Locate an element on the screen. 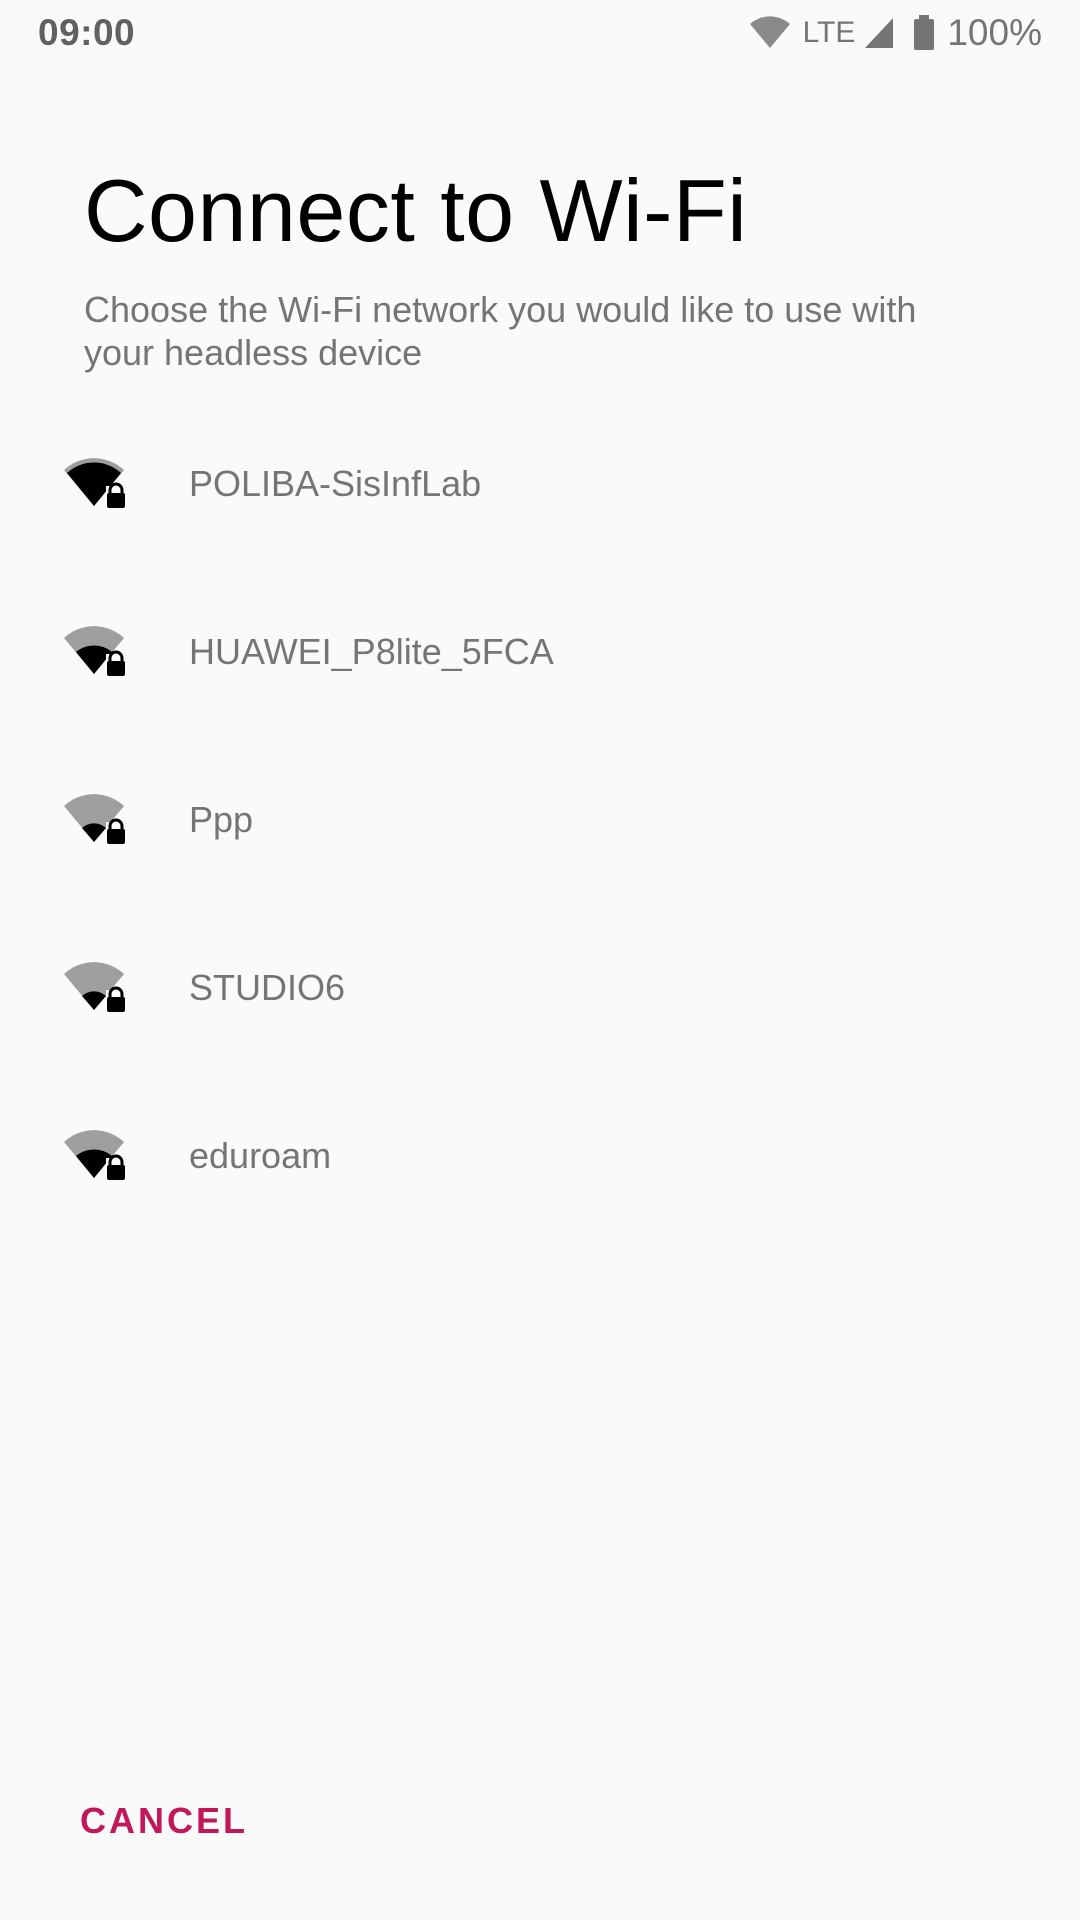  status-time: 09:00 is located at coordinates (87, 32).